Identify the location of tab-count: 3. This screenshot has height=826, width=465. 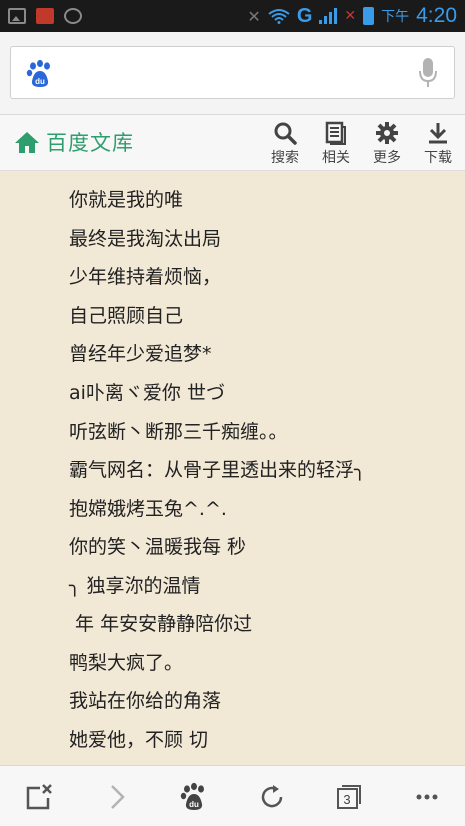
(347, 799).